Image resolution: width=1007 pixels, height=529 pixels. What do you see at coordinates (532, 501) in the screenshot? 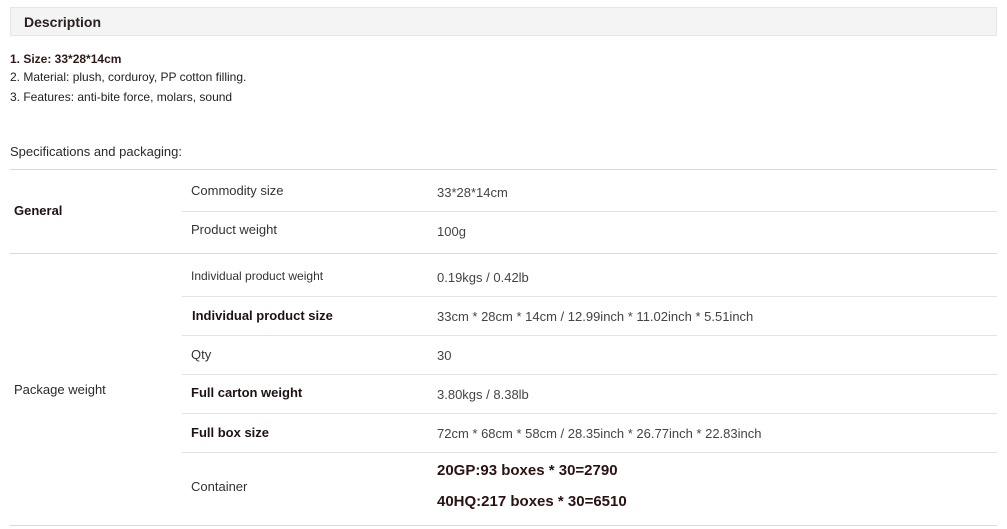
I see `row-value-container-40hq: 40HQ:217 boxes * 30=6510` at bounding box center [532, 501].